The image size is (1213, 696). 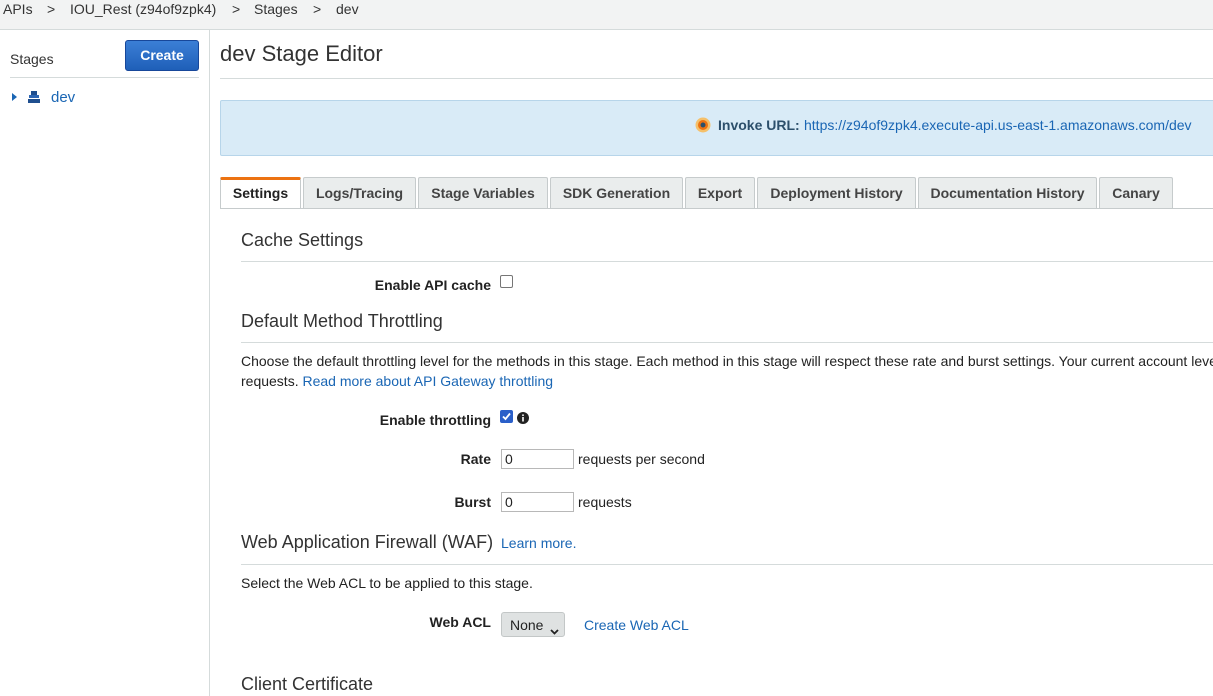 I want to click on expand-caret-icon, so click(x=14, y=97).